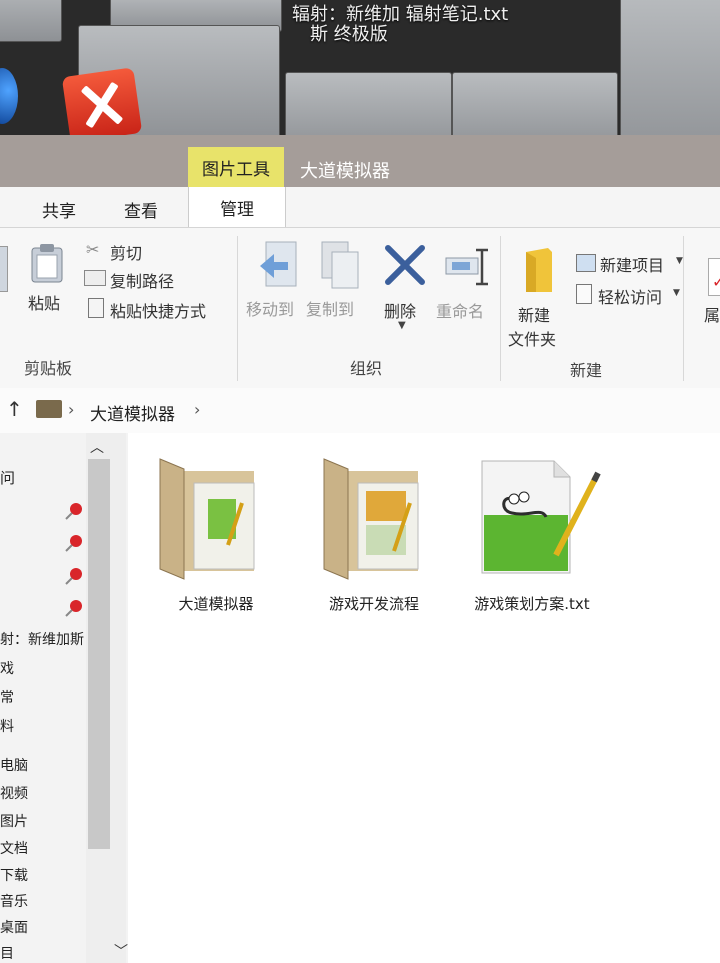 This screenshot has height=963, width=720. Describe the element at coordinates (158, 310) in the screenshot. I see `paste-shortcut-button: 粘贴快捷方式` at that location.